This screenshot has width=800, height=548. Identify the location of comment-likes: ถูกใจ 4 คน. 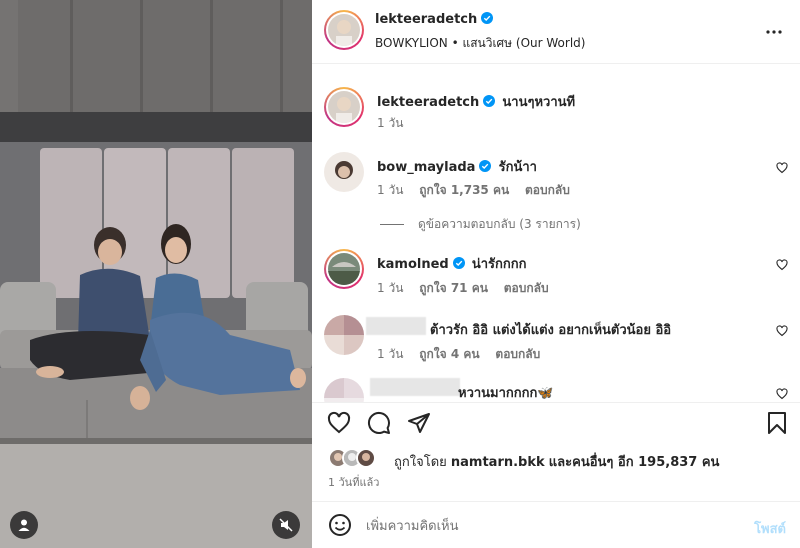
(449, 354).